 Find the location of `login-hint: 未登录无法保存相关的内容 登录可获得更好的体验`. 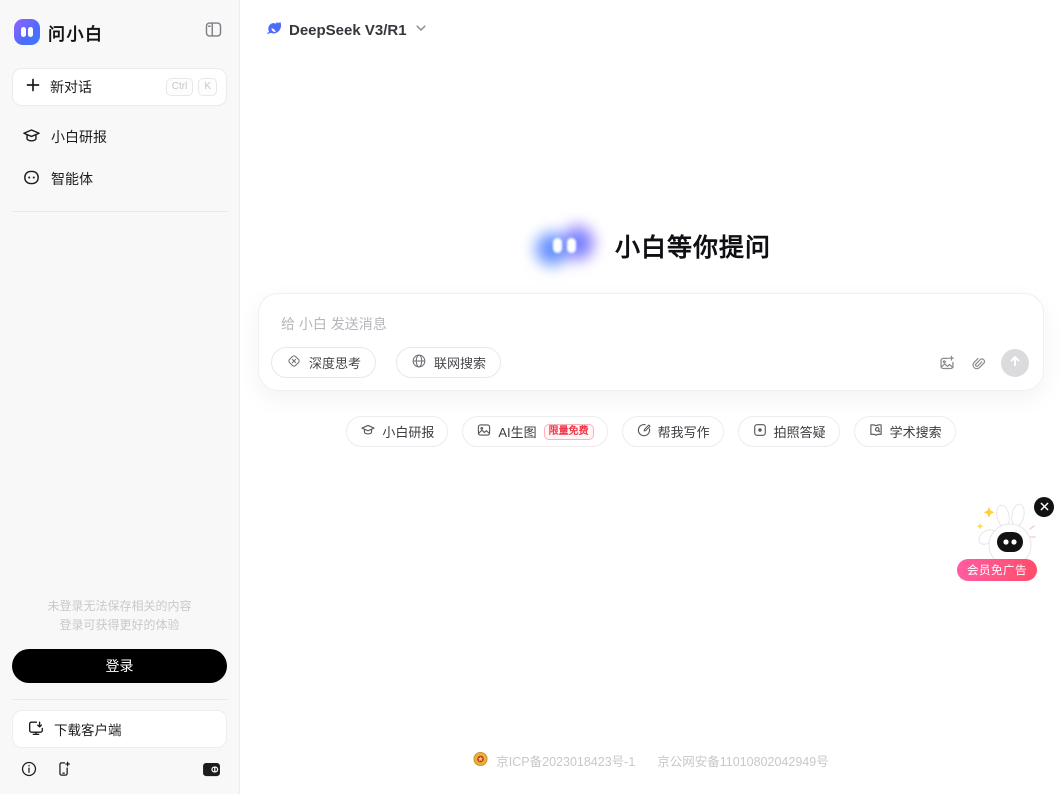

login-hint: 未登录无法保存相关的内容 登录可获得更好的体验 is located at coordinates (119, 616).